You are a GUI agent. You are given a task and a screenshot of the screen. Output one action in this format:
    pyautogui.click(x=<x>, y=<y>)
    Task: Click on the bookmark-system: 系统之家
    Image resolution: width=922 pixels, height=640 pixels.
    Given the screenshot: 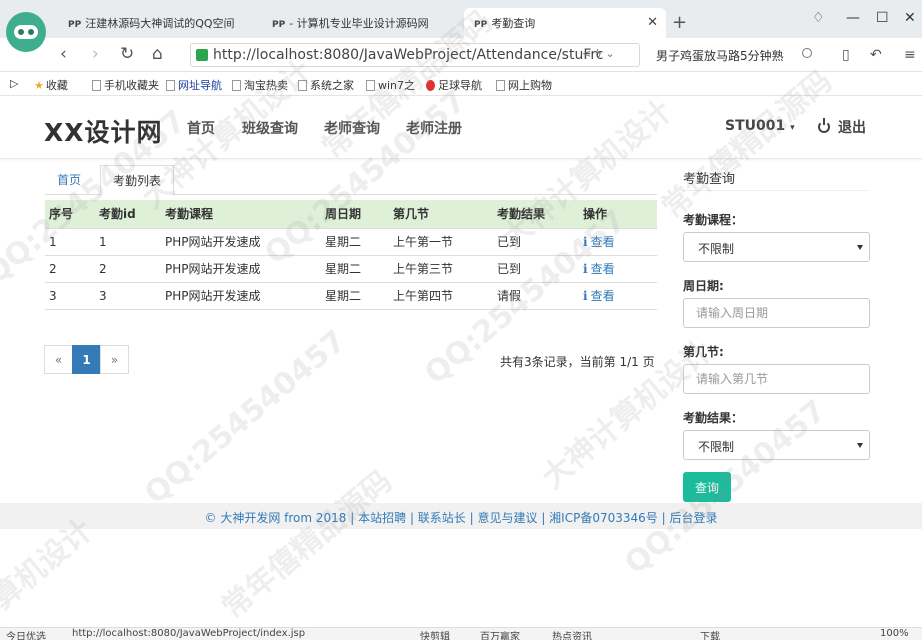 What is the action you would take?
    pyautogui.click(x=326, y=85)
    